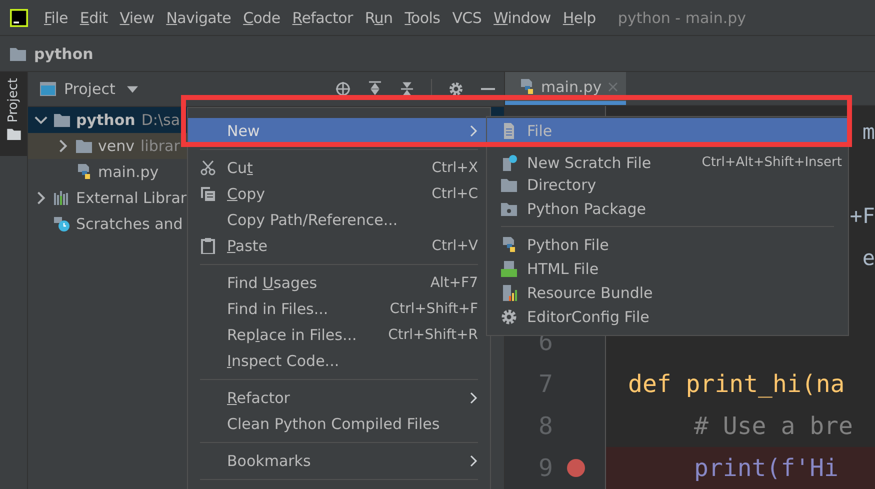 This screenshot has width=875, height=489. I want to click on tree-item-detail: D:\sa, so click(160, 120).